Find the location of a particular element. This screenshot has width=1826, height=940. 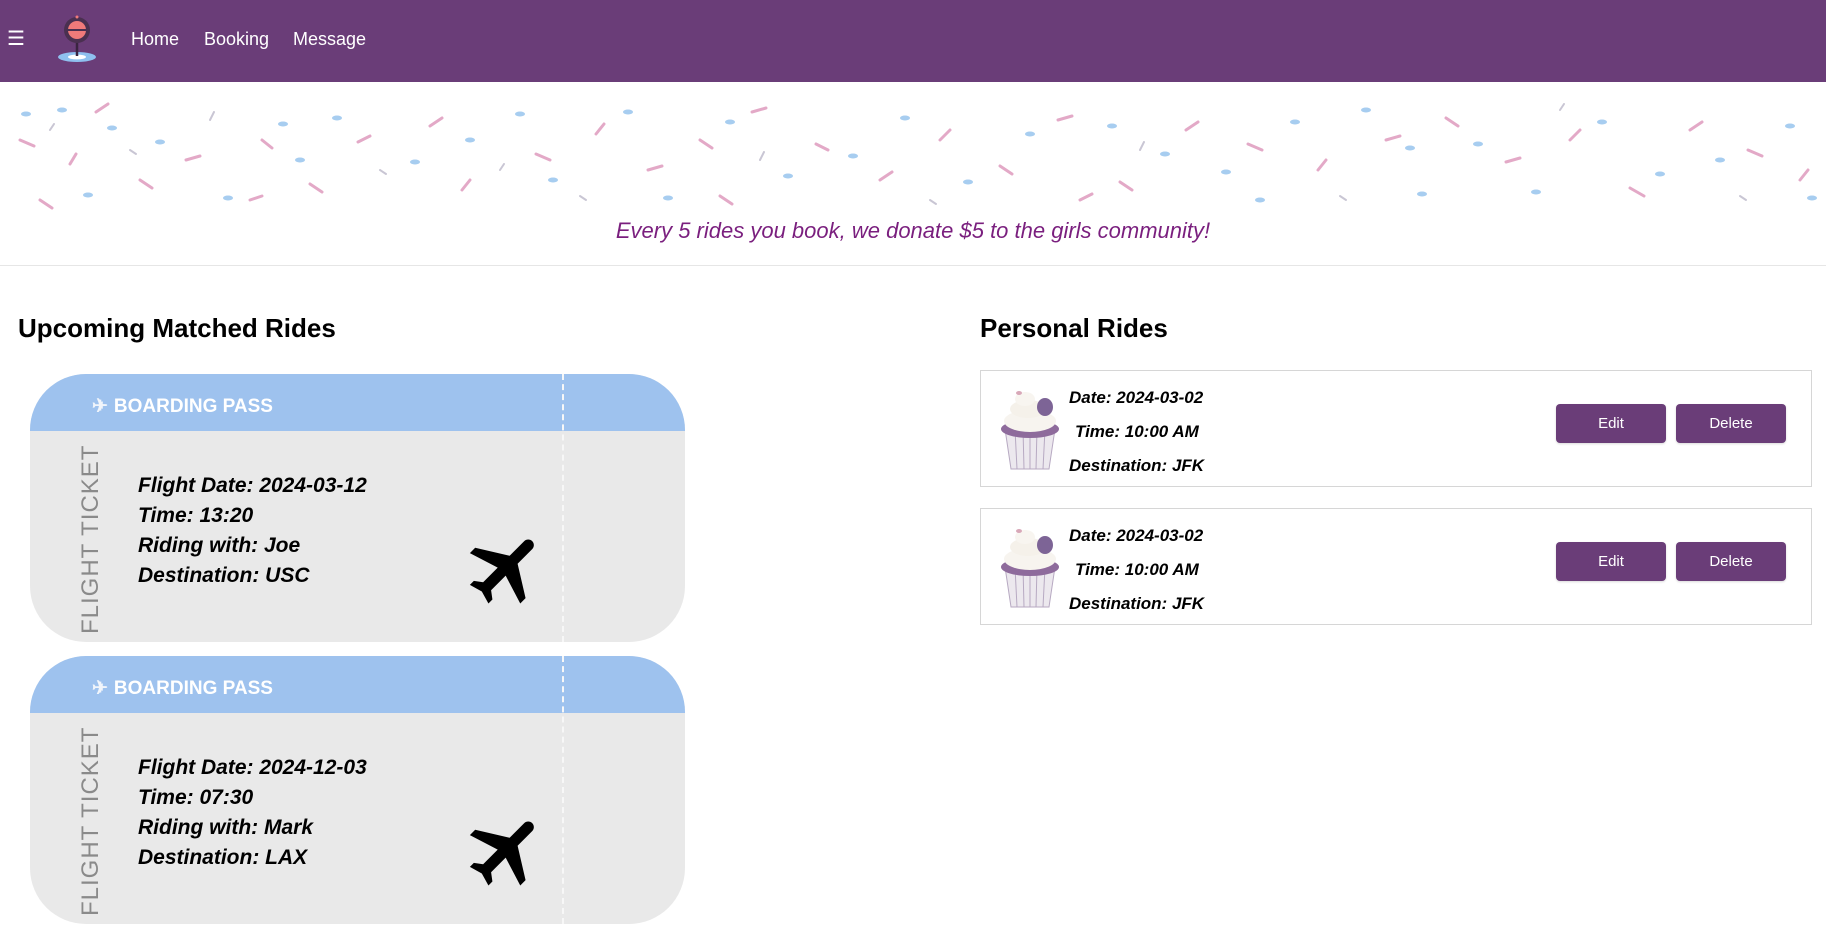

nav-link-home: Home is located at coordinates (155, 39).